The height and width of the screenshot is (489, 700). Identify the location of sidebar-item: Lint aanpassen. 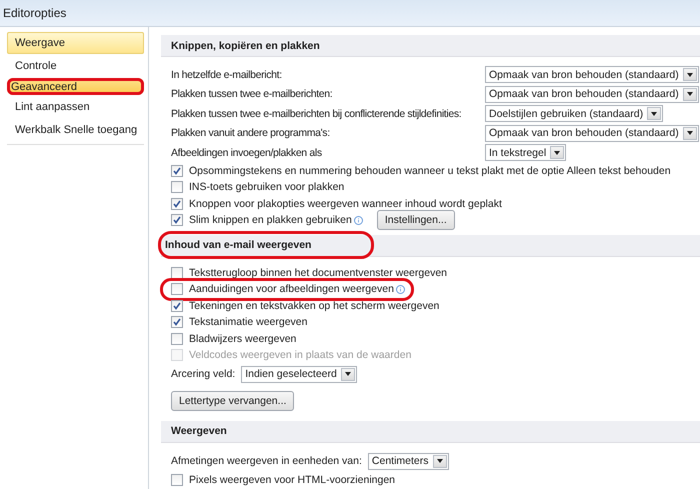
(75, 107).